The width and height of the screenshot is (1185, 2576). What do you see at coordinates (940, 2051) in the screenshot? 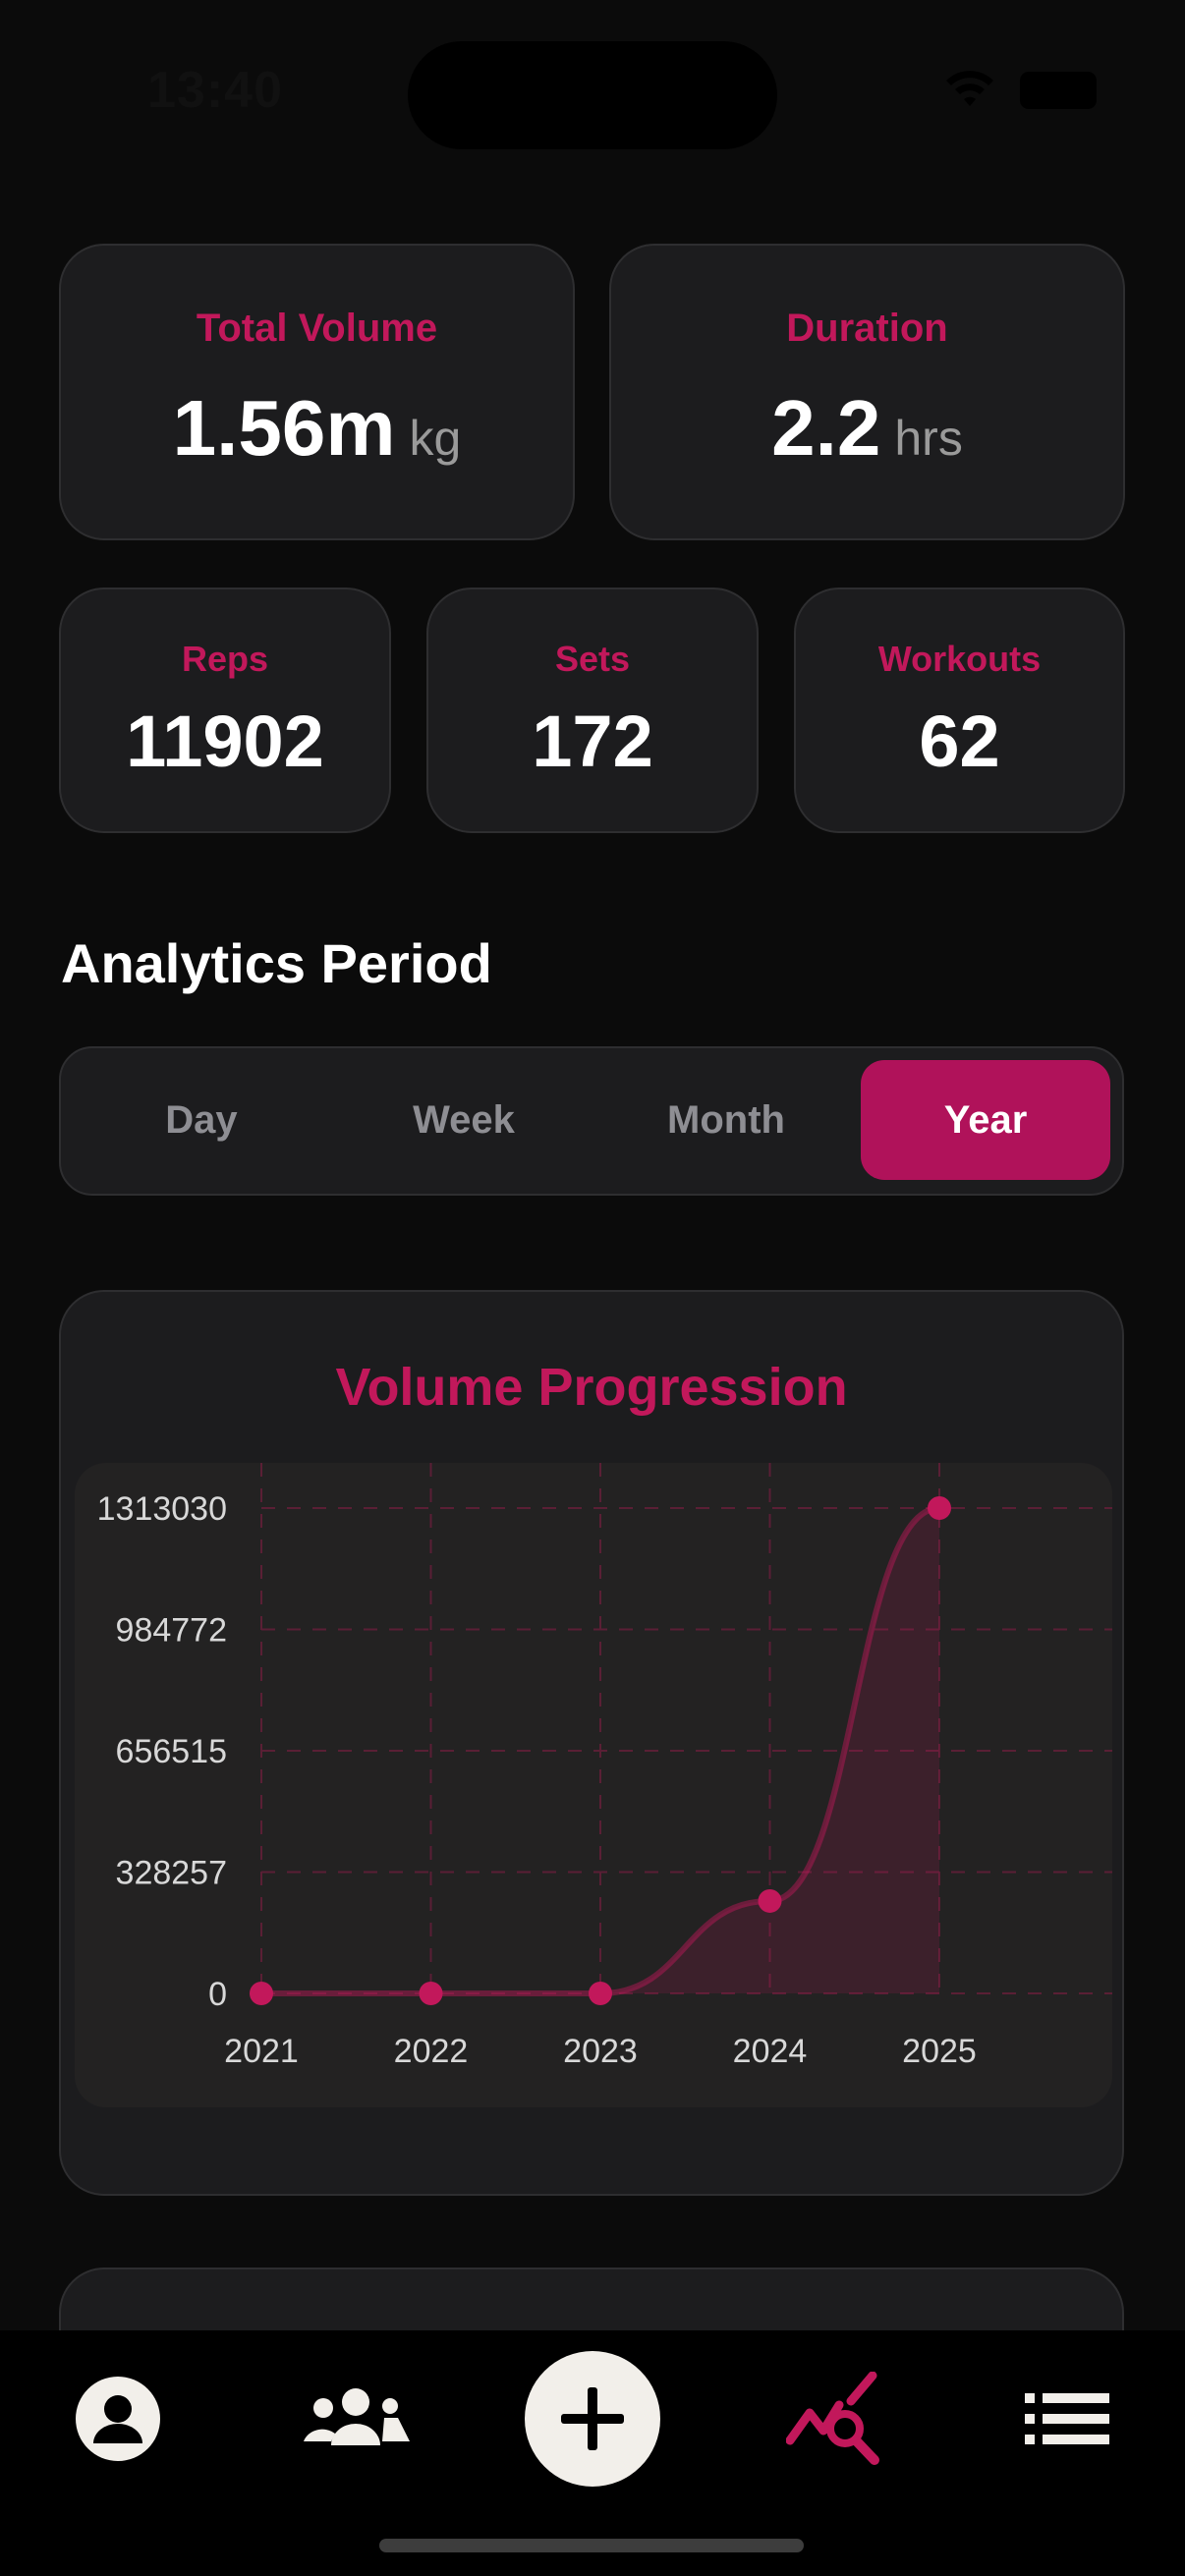
I see `x-tick-label: 2025` at bounding box center [940, 2051].